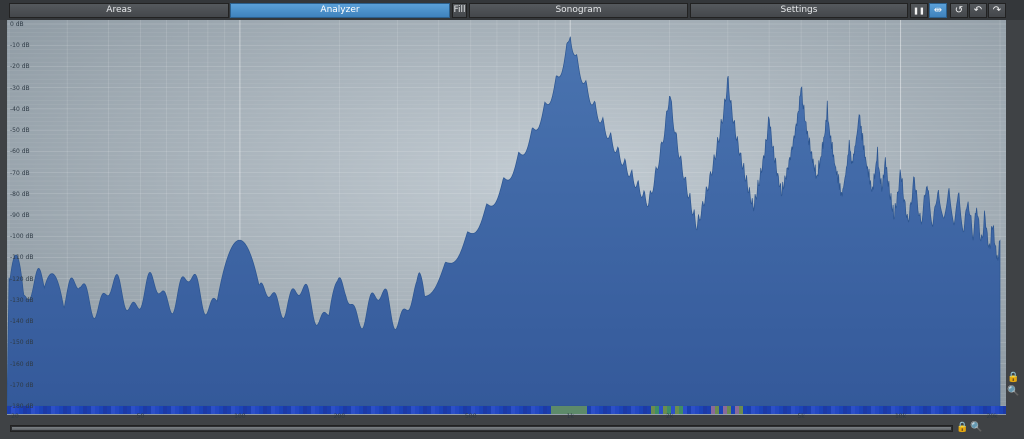 The width and height of the screenshot is (1024, 439). Describe the element at coordinates (340, 10) in the screenshot. I see `tab-analyzer: Analyzer` at that location.